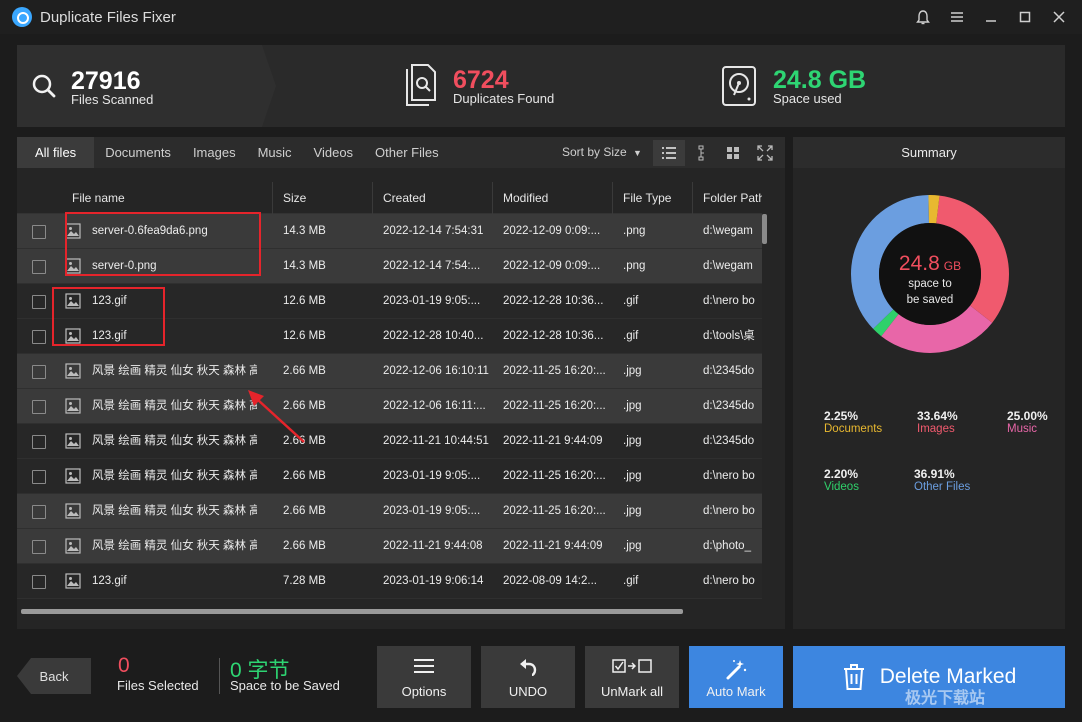  Describe the element at coordinates (1027, 416) in the screenshot. I see `legend-music-pct: 25.00%` at that location.